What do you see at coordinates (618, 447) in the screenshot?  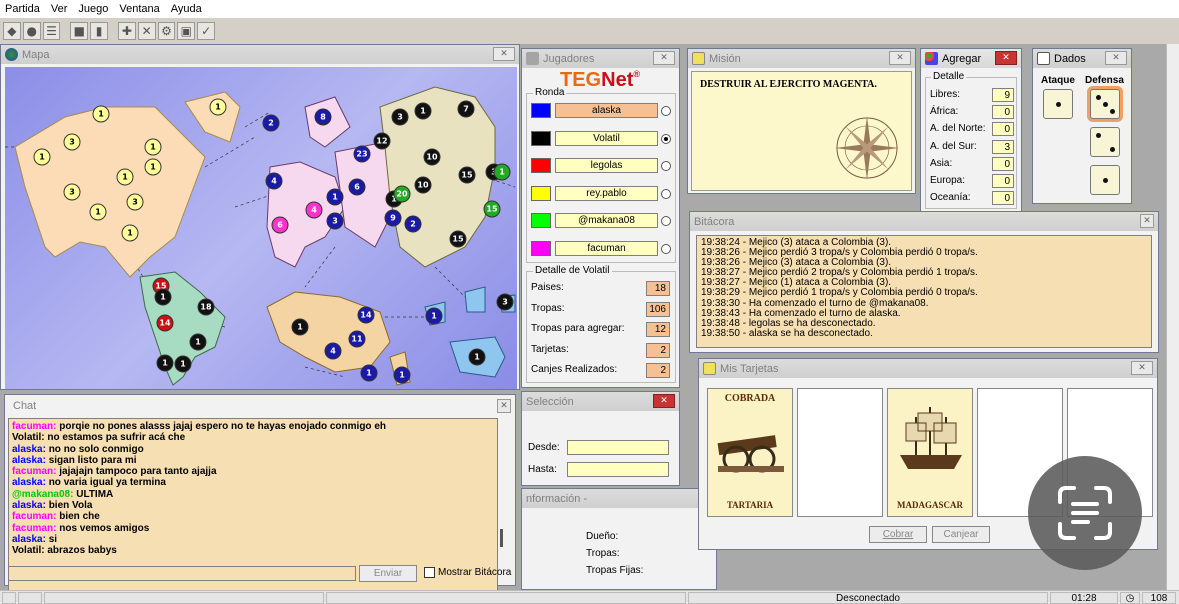 I see `desde-field` at bounding box center [618, 447].